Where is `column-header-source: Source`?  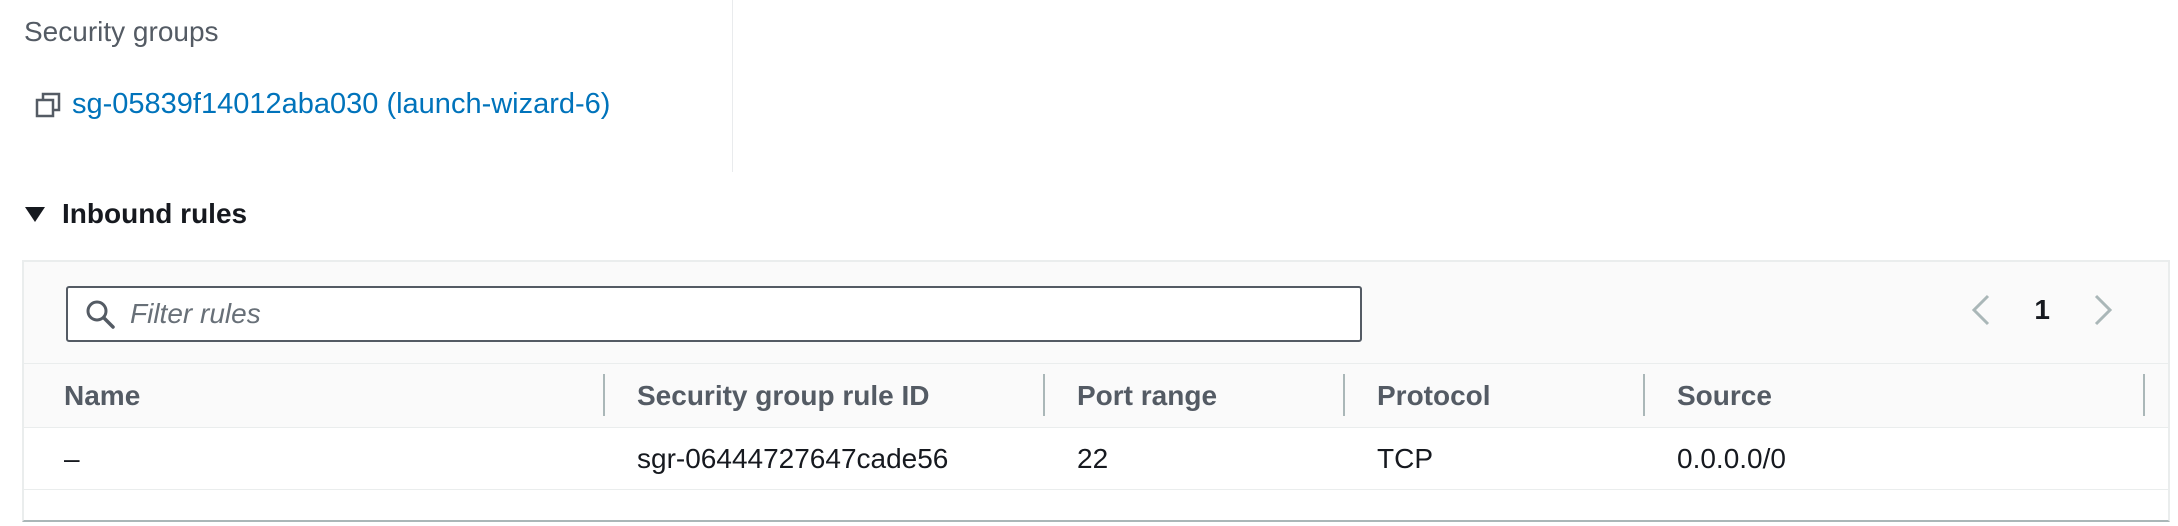
column-header-source: Source is located at coordinates (1724, 396).